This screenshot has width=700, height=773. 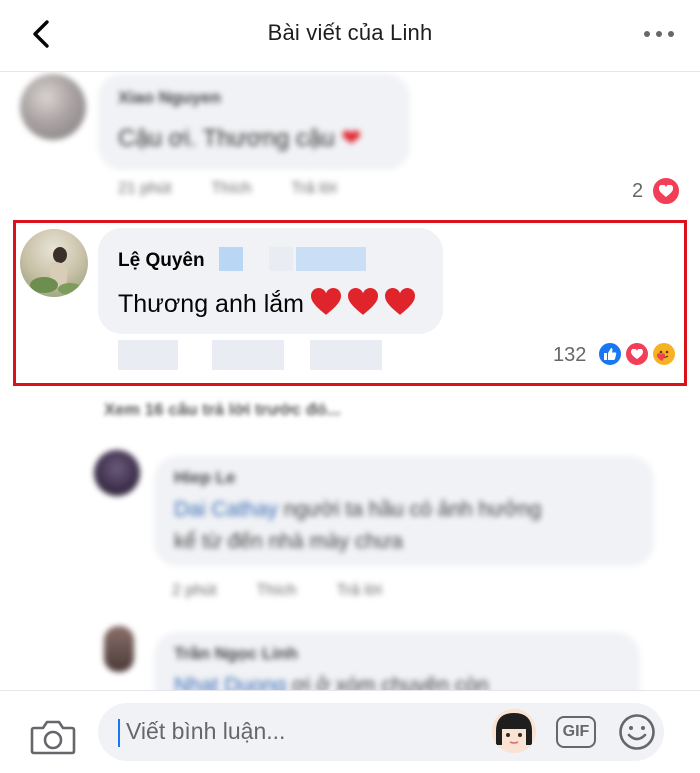 I want to click on comment-text: Dai Cathay người ta hầu có ảnh hưởng, so click(x=358, y=509).